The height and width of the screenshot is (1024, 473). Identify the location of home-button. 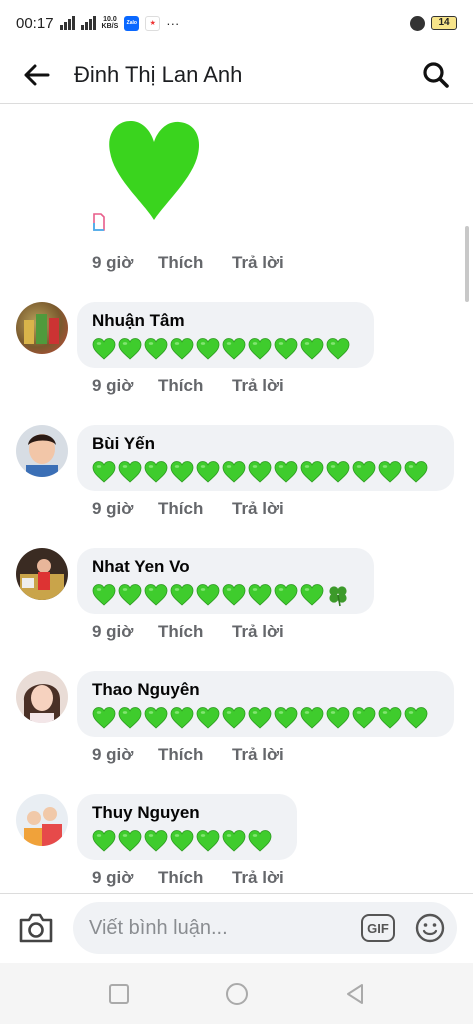
(237, 994).